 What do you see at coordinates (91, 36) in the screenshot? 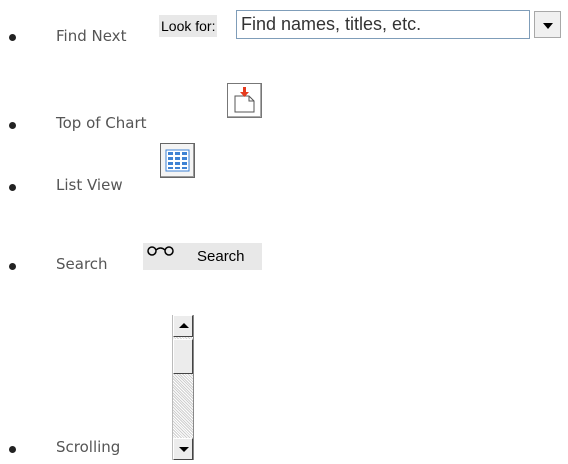
I see `find-next-label: Find Next` at bounding box center [91, 36].